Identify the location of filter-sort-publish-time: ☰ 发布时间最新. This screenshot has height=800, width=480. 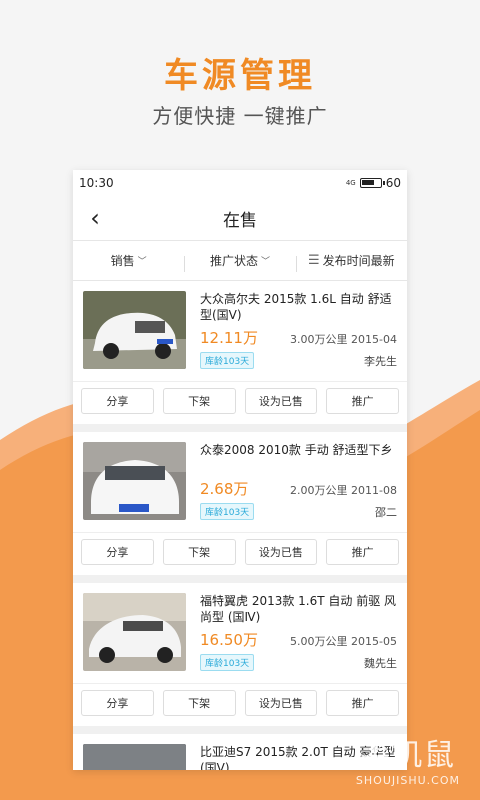
(351, 262).